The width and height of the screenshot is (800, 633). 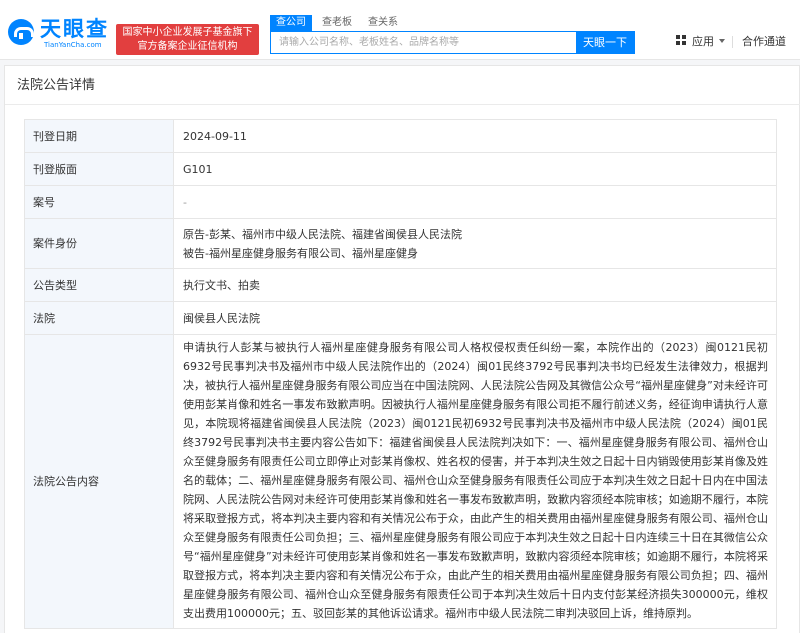 What do you see at coordinates (300, 253) in the screenshot?
I see `defendant-line: 被告-福州星座健身服务有限公司、福州星座健身` at bounding box center [300, 253].